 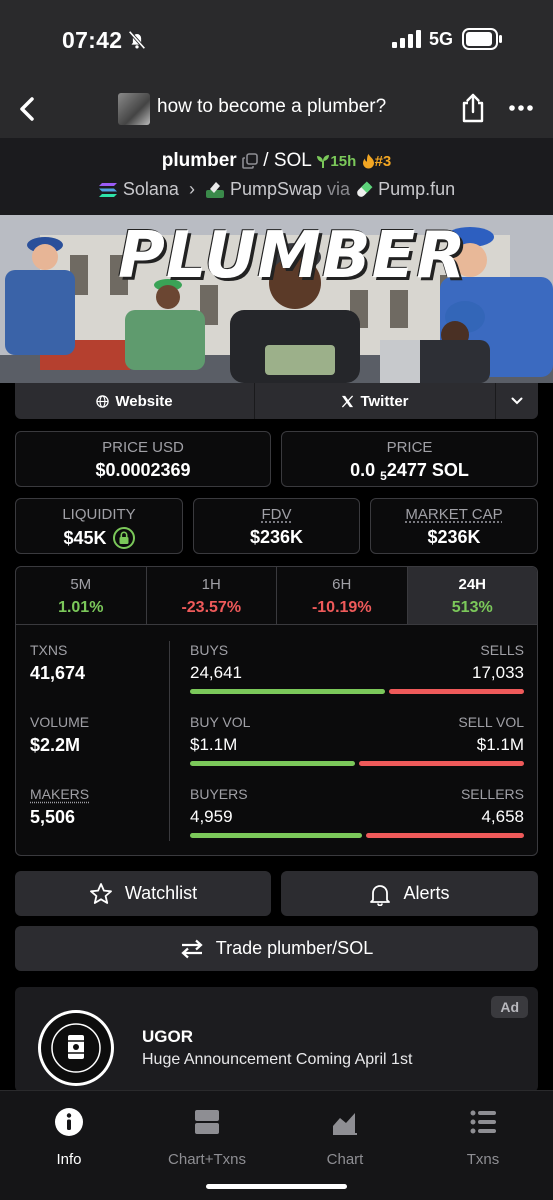 What do you see at coordinates (212, 595) in the screenshot?
I see `tab-1h: 1H -23.57%` at bounding box center [212, 595].